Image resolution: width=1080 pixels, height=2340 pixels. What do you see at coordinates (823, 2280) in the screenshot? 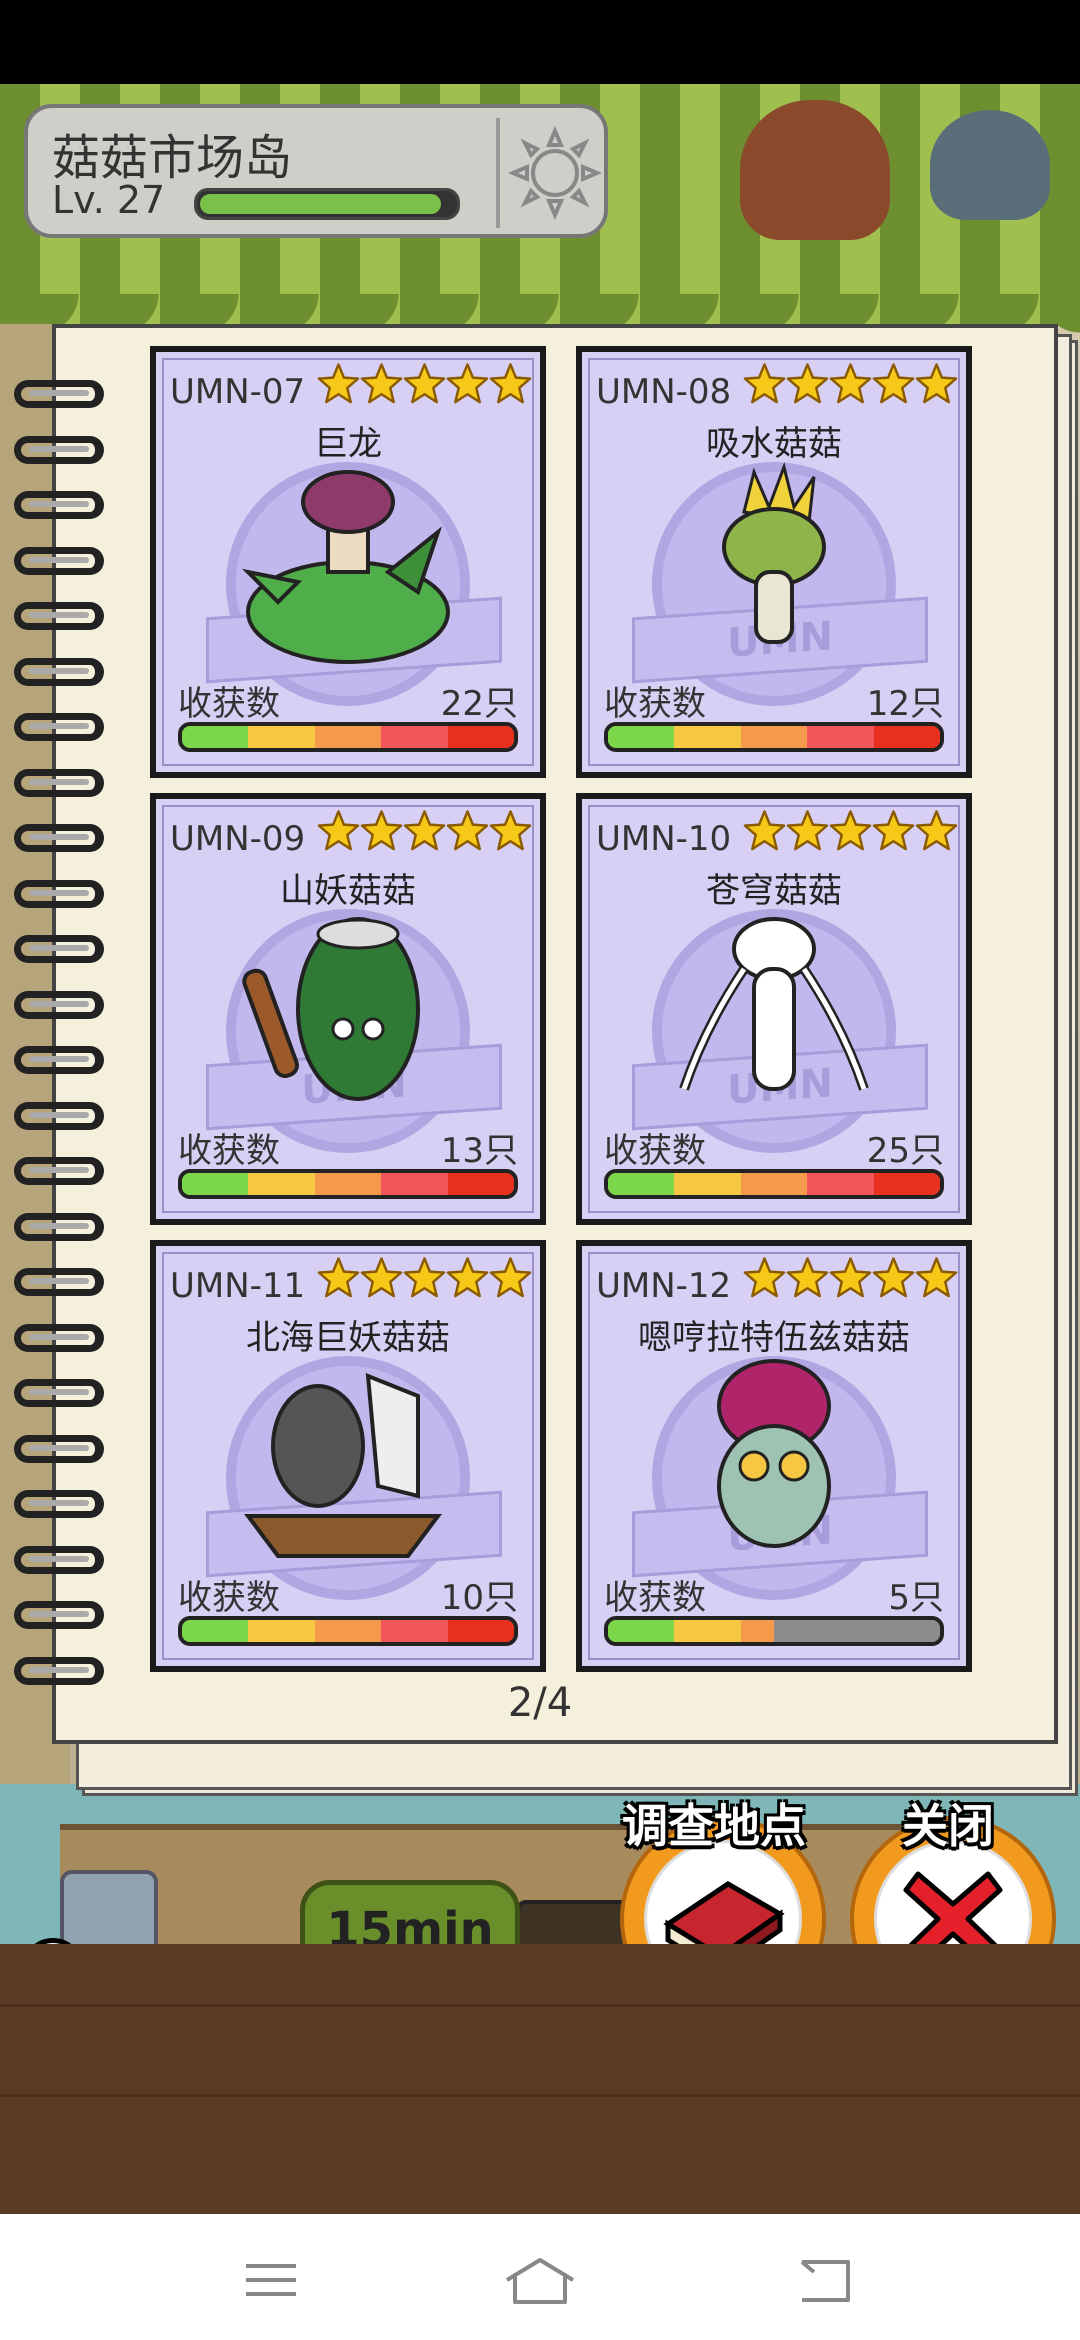
I see `back-icon` at bounding box center [823, 2280].